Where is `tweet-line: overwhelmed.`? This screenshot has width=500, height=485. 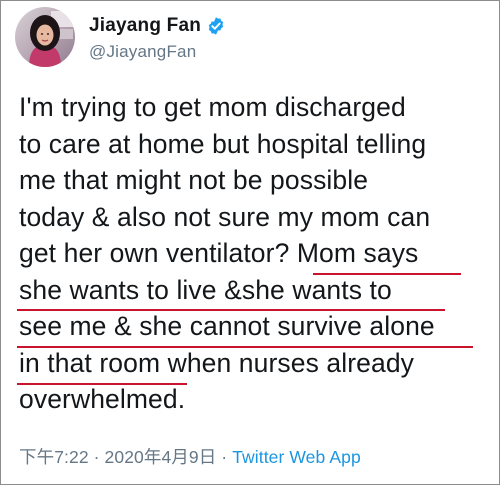
tweet-line: overwhelmed. is located at coordinates (102, 399).